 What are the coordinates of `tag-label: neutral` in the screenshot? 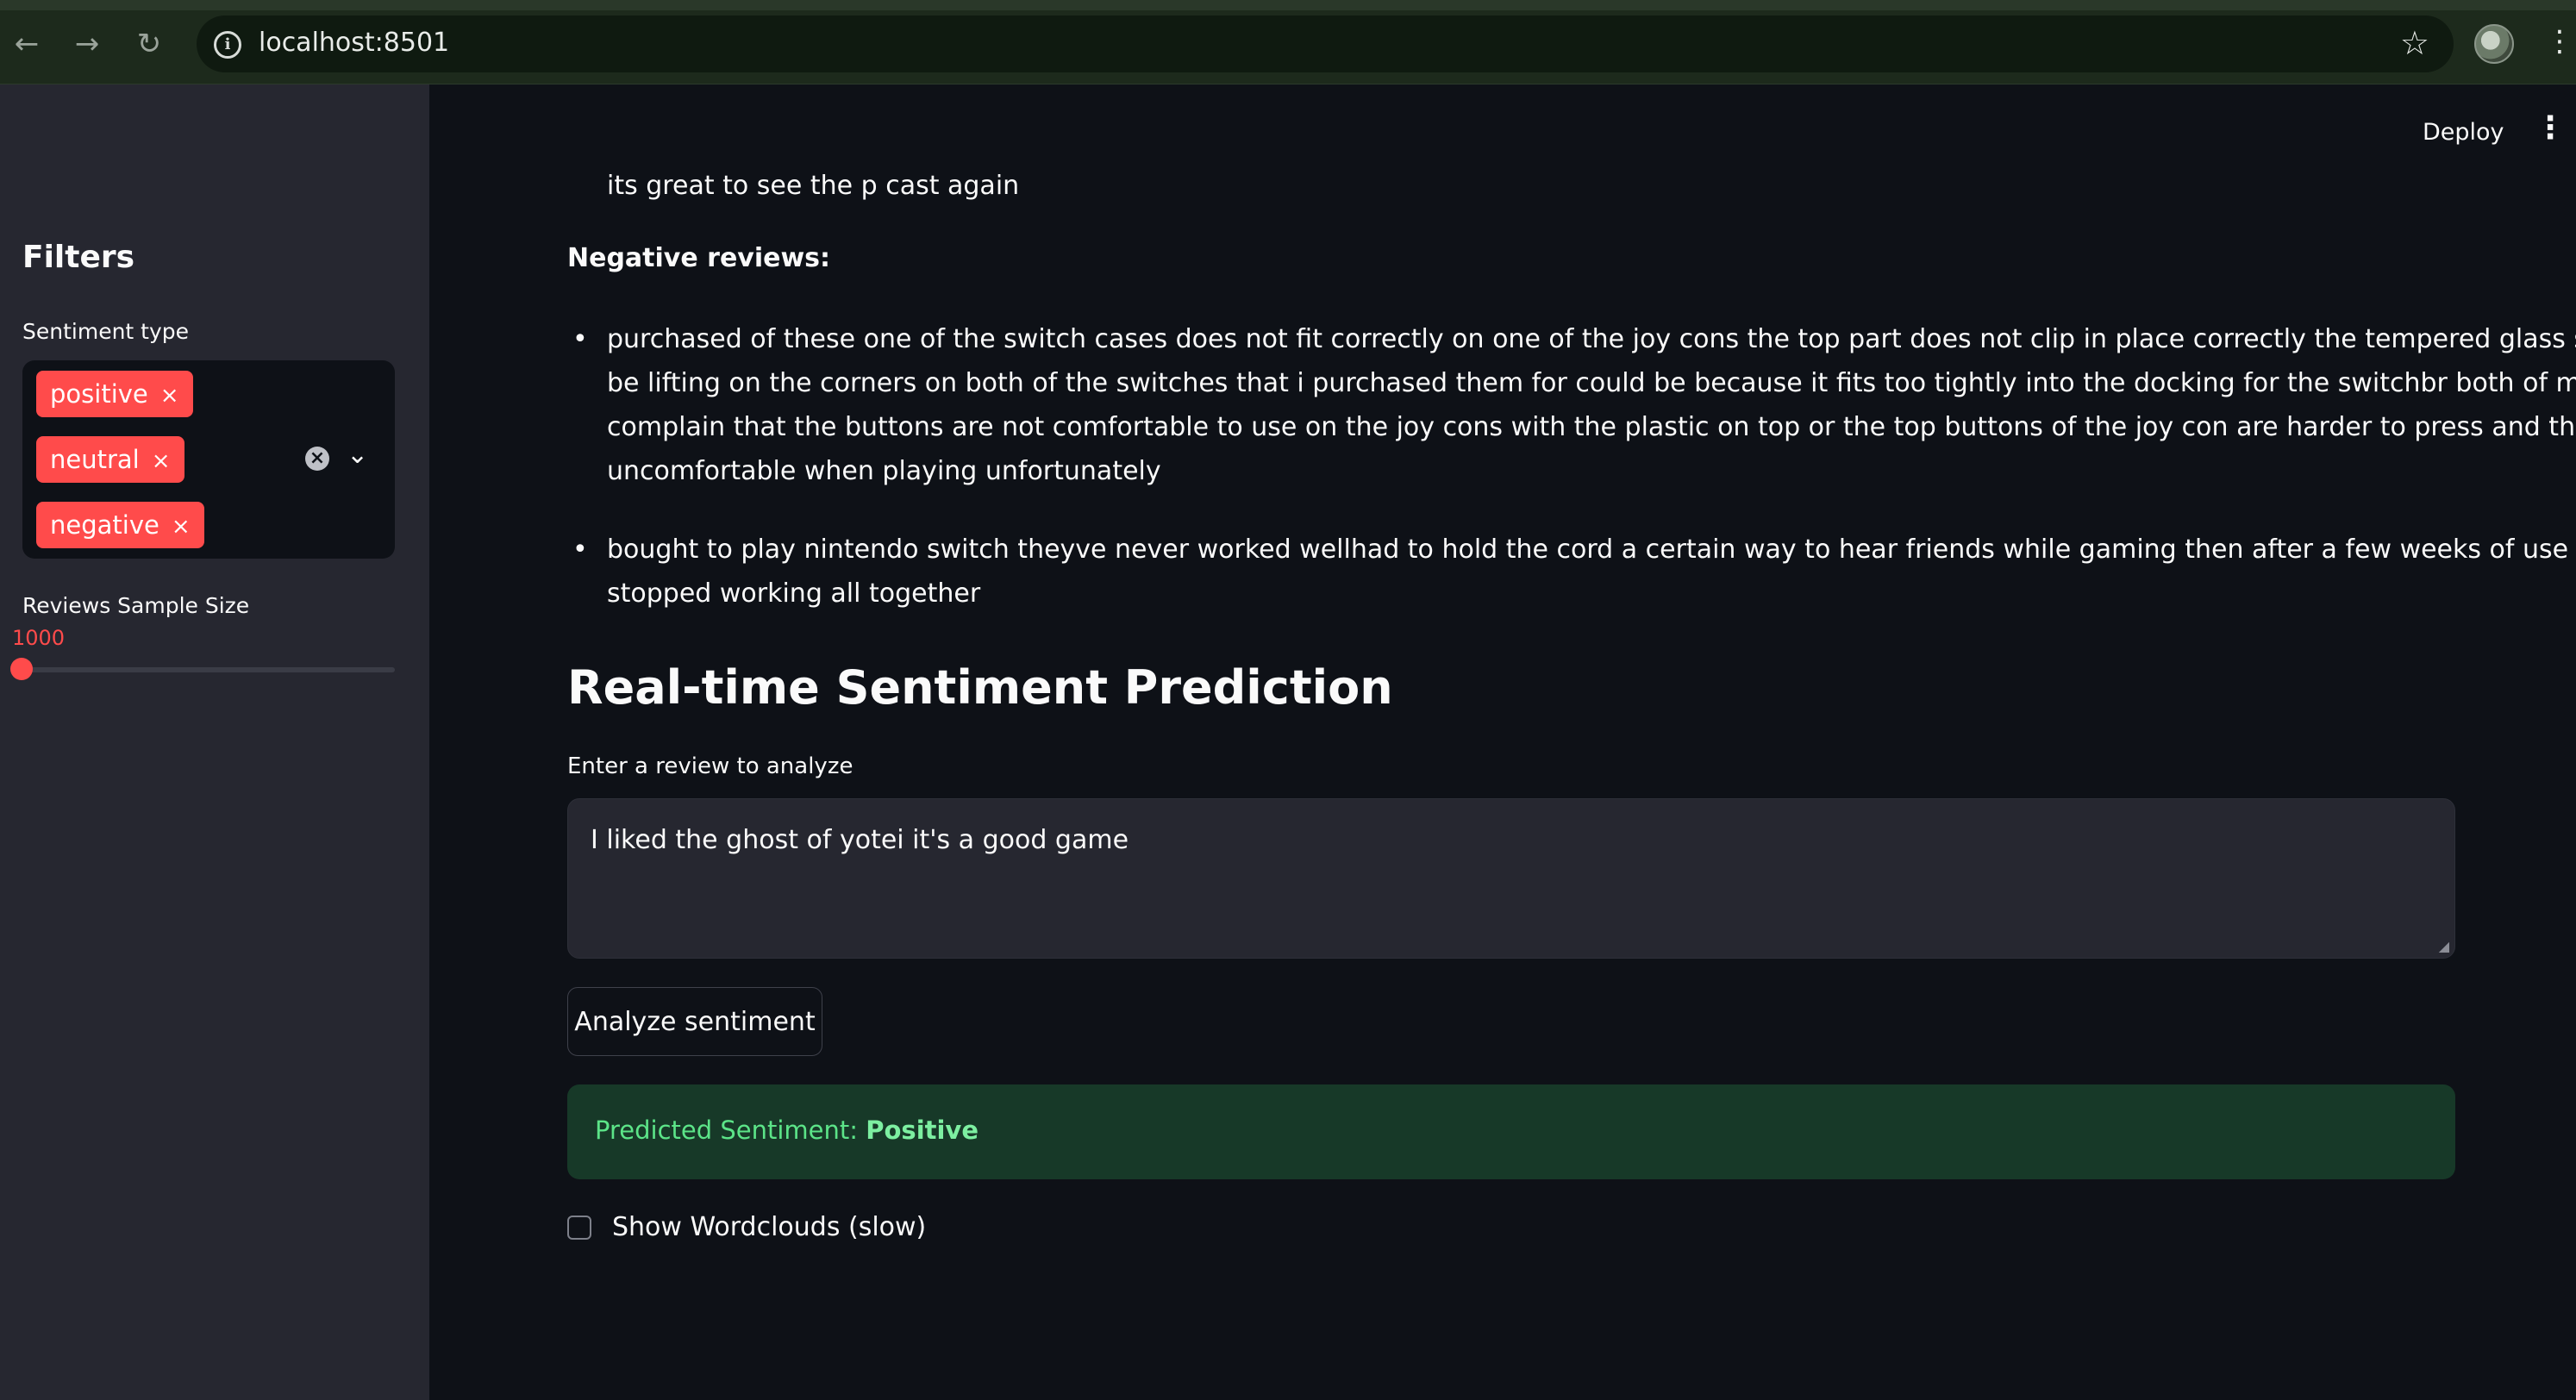 It's located at (95, 459).